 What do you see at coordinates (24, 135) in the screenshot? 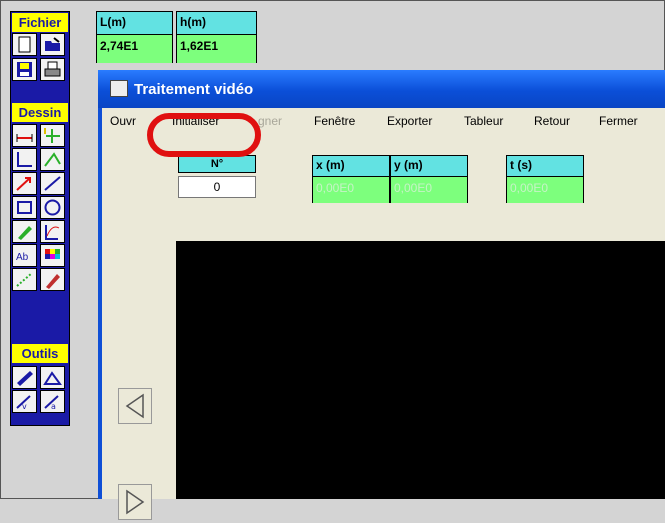
I see `measure-length-icon` at bounding box center [24, 135].